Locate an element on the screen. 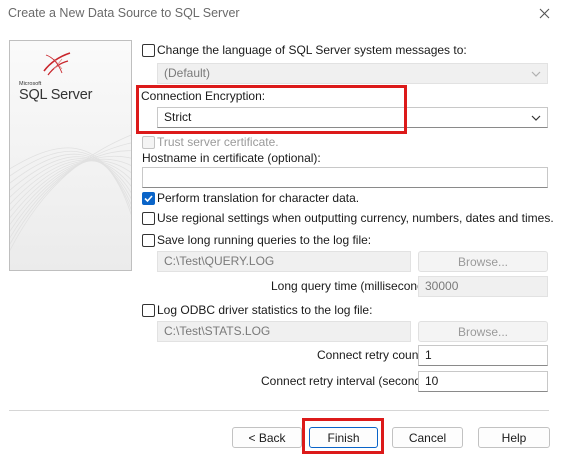 Image resolution: width=561 pixels, height=455 pixels. cancel-button: Cancel is located at coordinates (427, 437).